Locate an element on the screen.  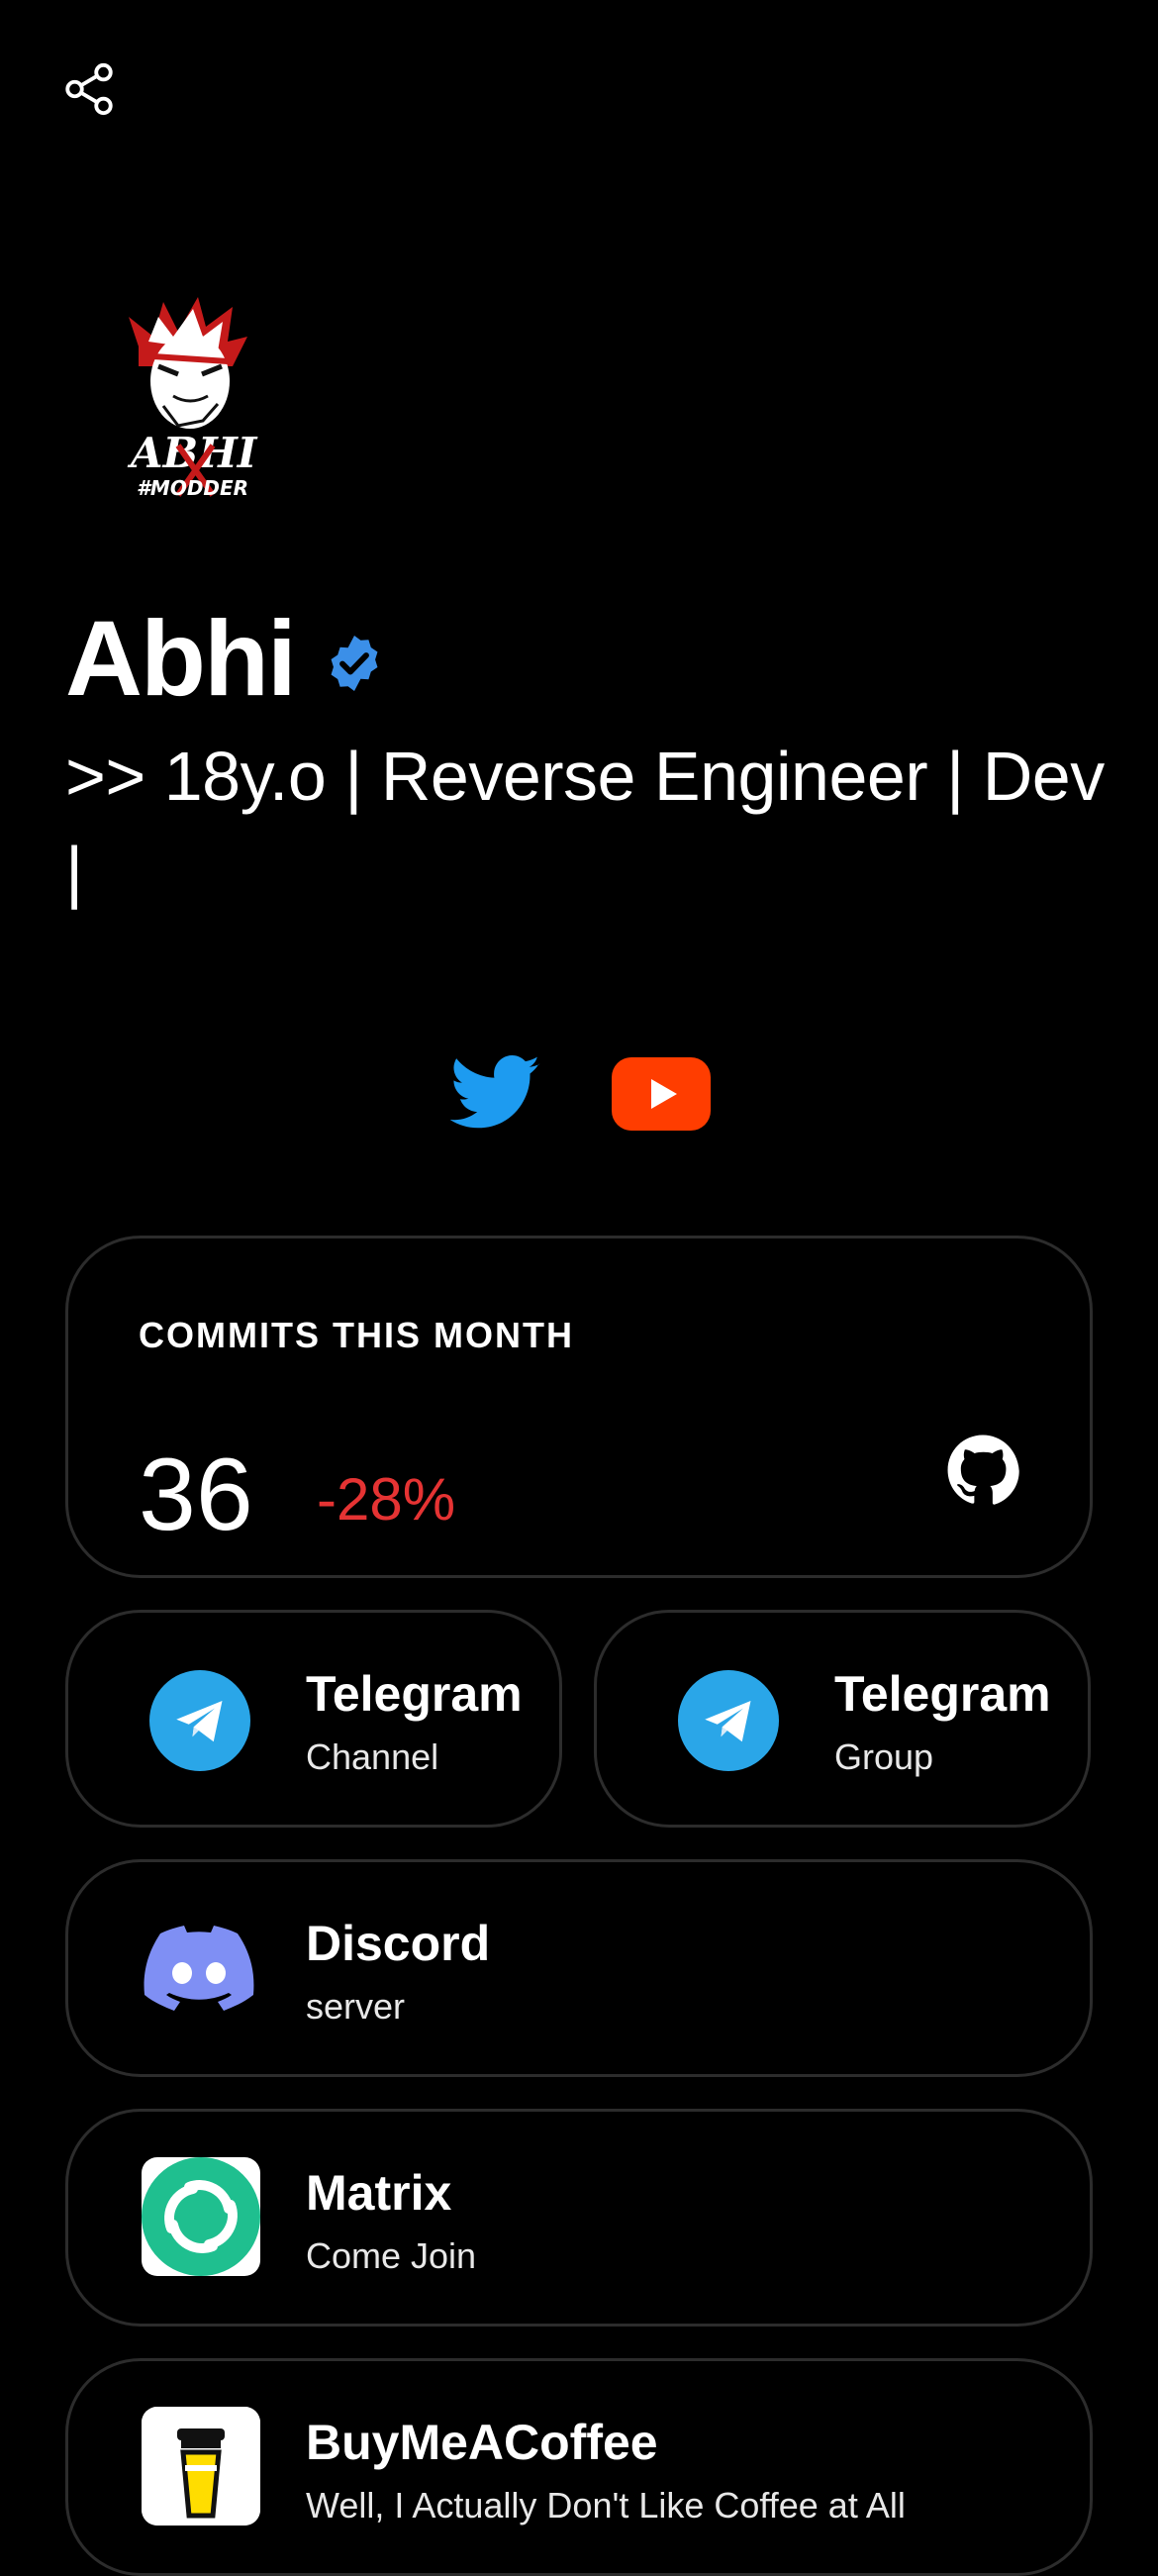
youtube-link is located at coordinates (661, 1094).